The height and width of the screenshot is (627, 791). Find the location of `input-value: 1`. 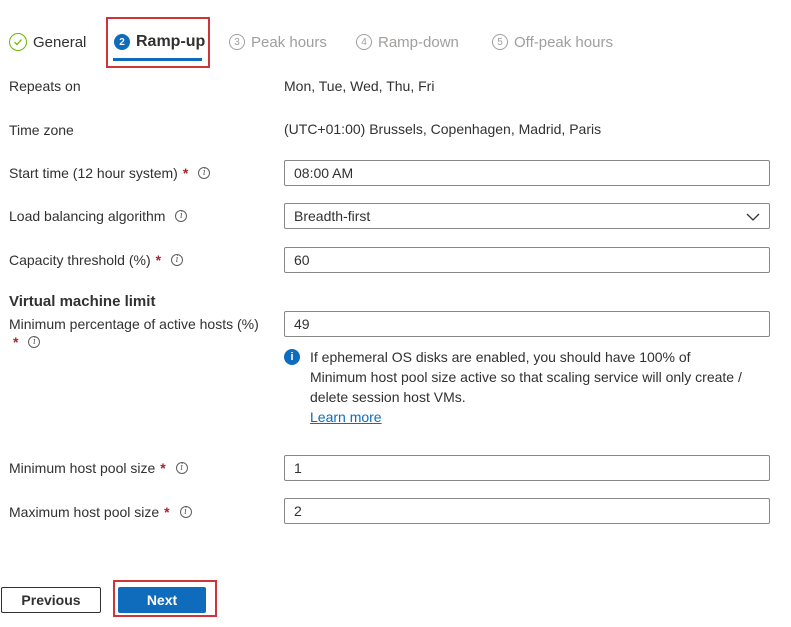

input-value: 1 is located at coordinates (298, 468).